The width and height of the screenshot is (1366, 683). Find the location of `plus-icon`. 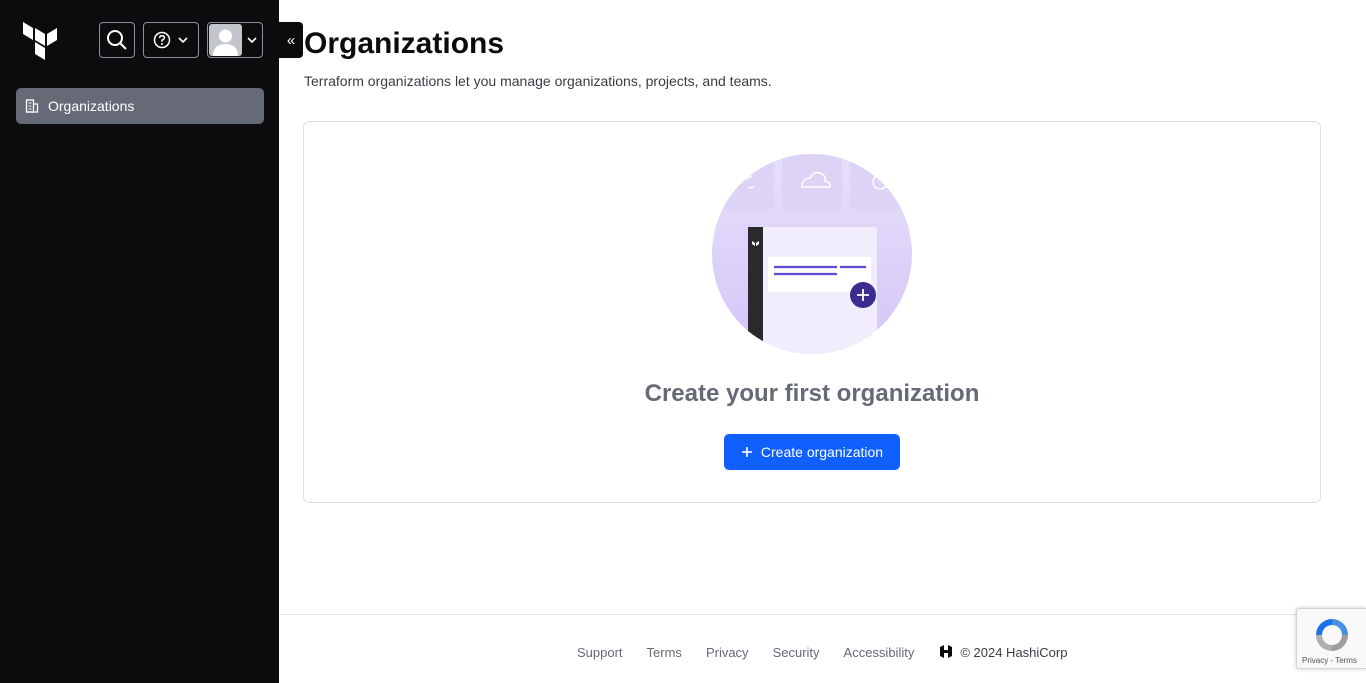

plus-icon is located at coordinates (746, 452).